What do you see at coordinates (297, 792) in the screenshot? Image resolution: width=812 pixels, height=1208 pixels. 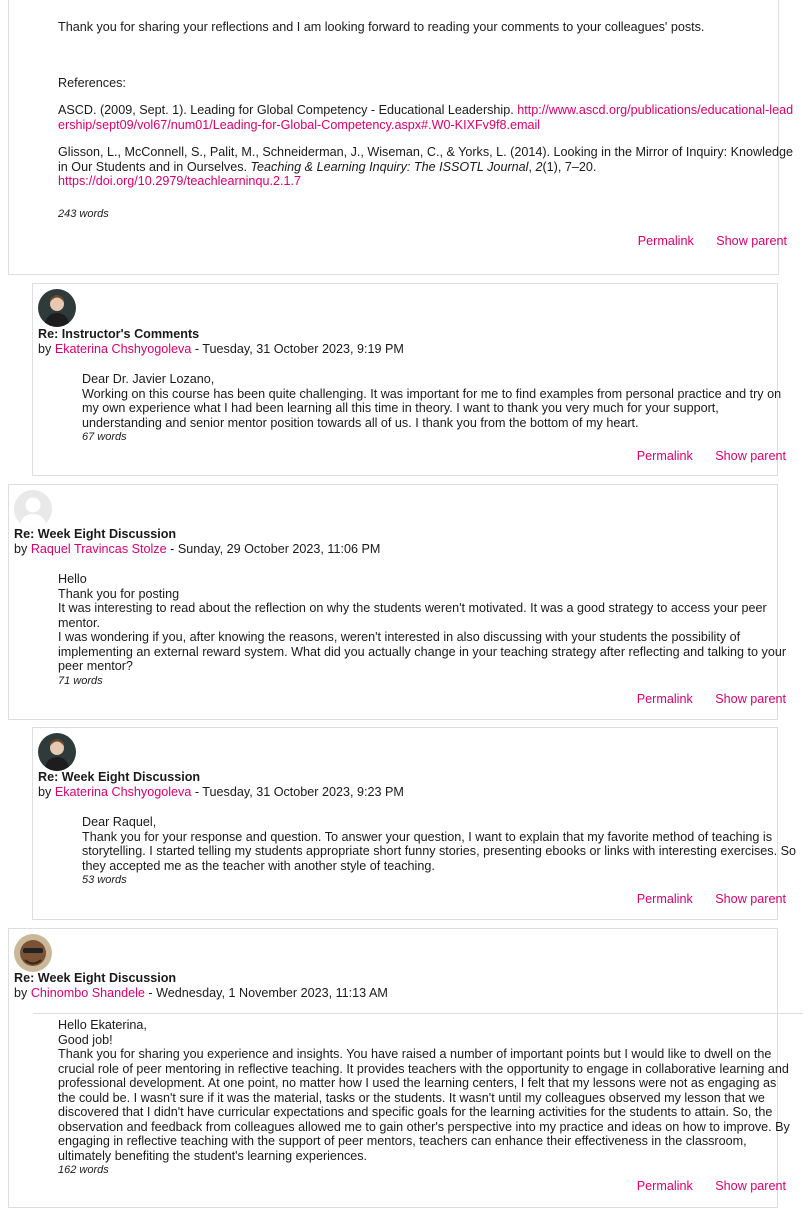 I see `post-date: - Tuesday, 31 October 2023, 9:23 PM` at bounding box center [297, 792].